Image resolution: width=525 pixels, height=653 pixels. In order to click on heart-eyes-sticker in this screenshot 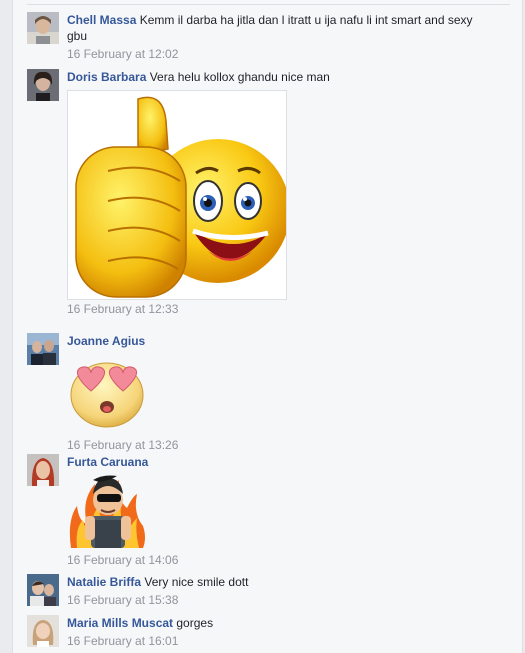, I will do `click(107, 393)`.